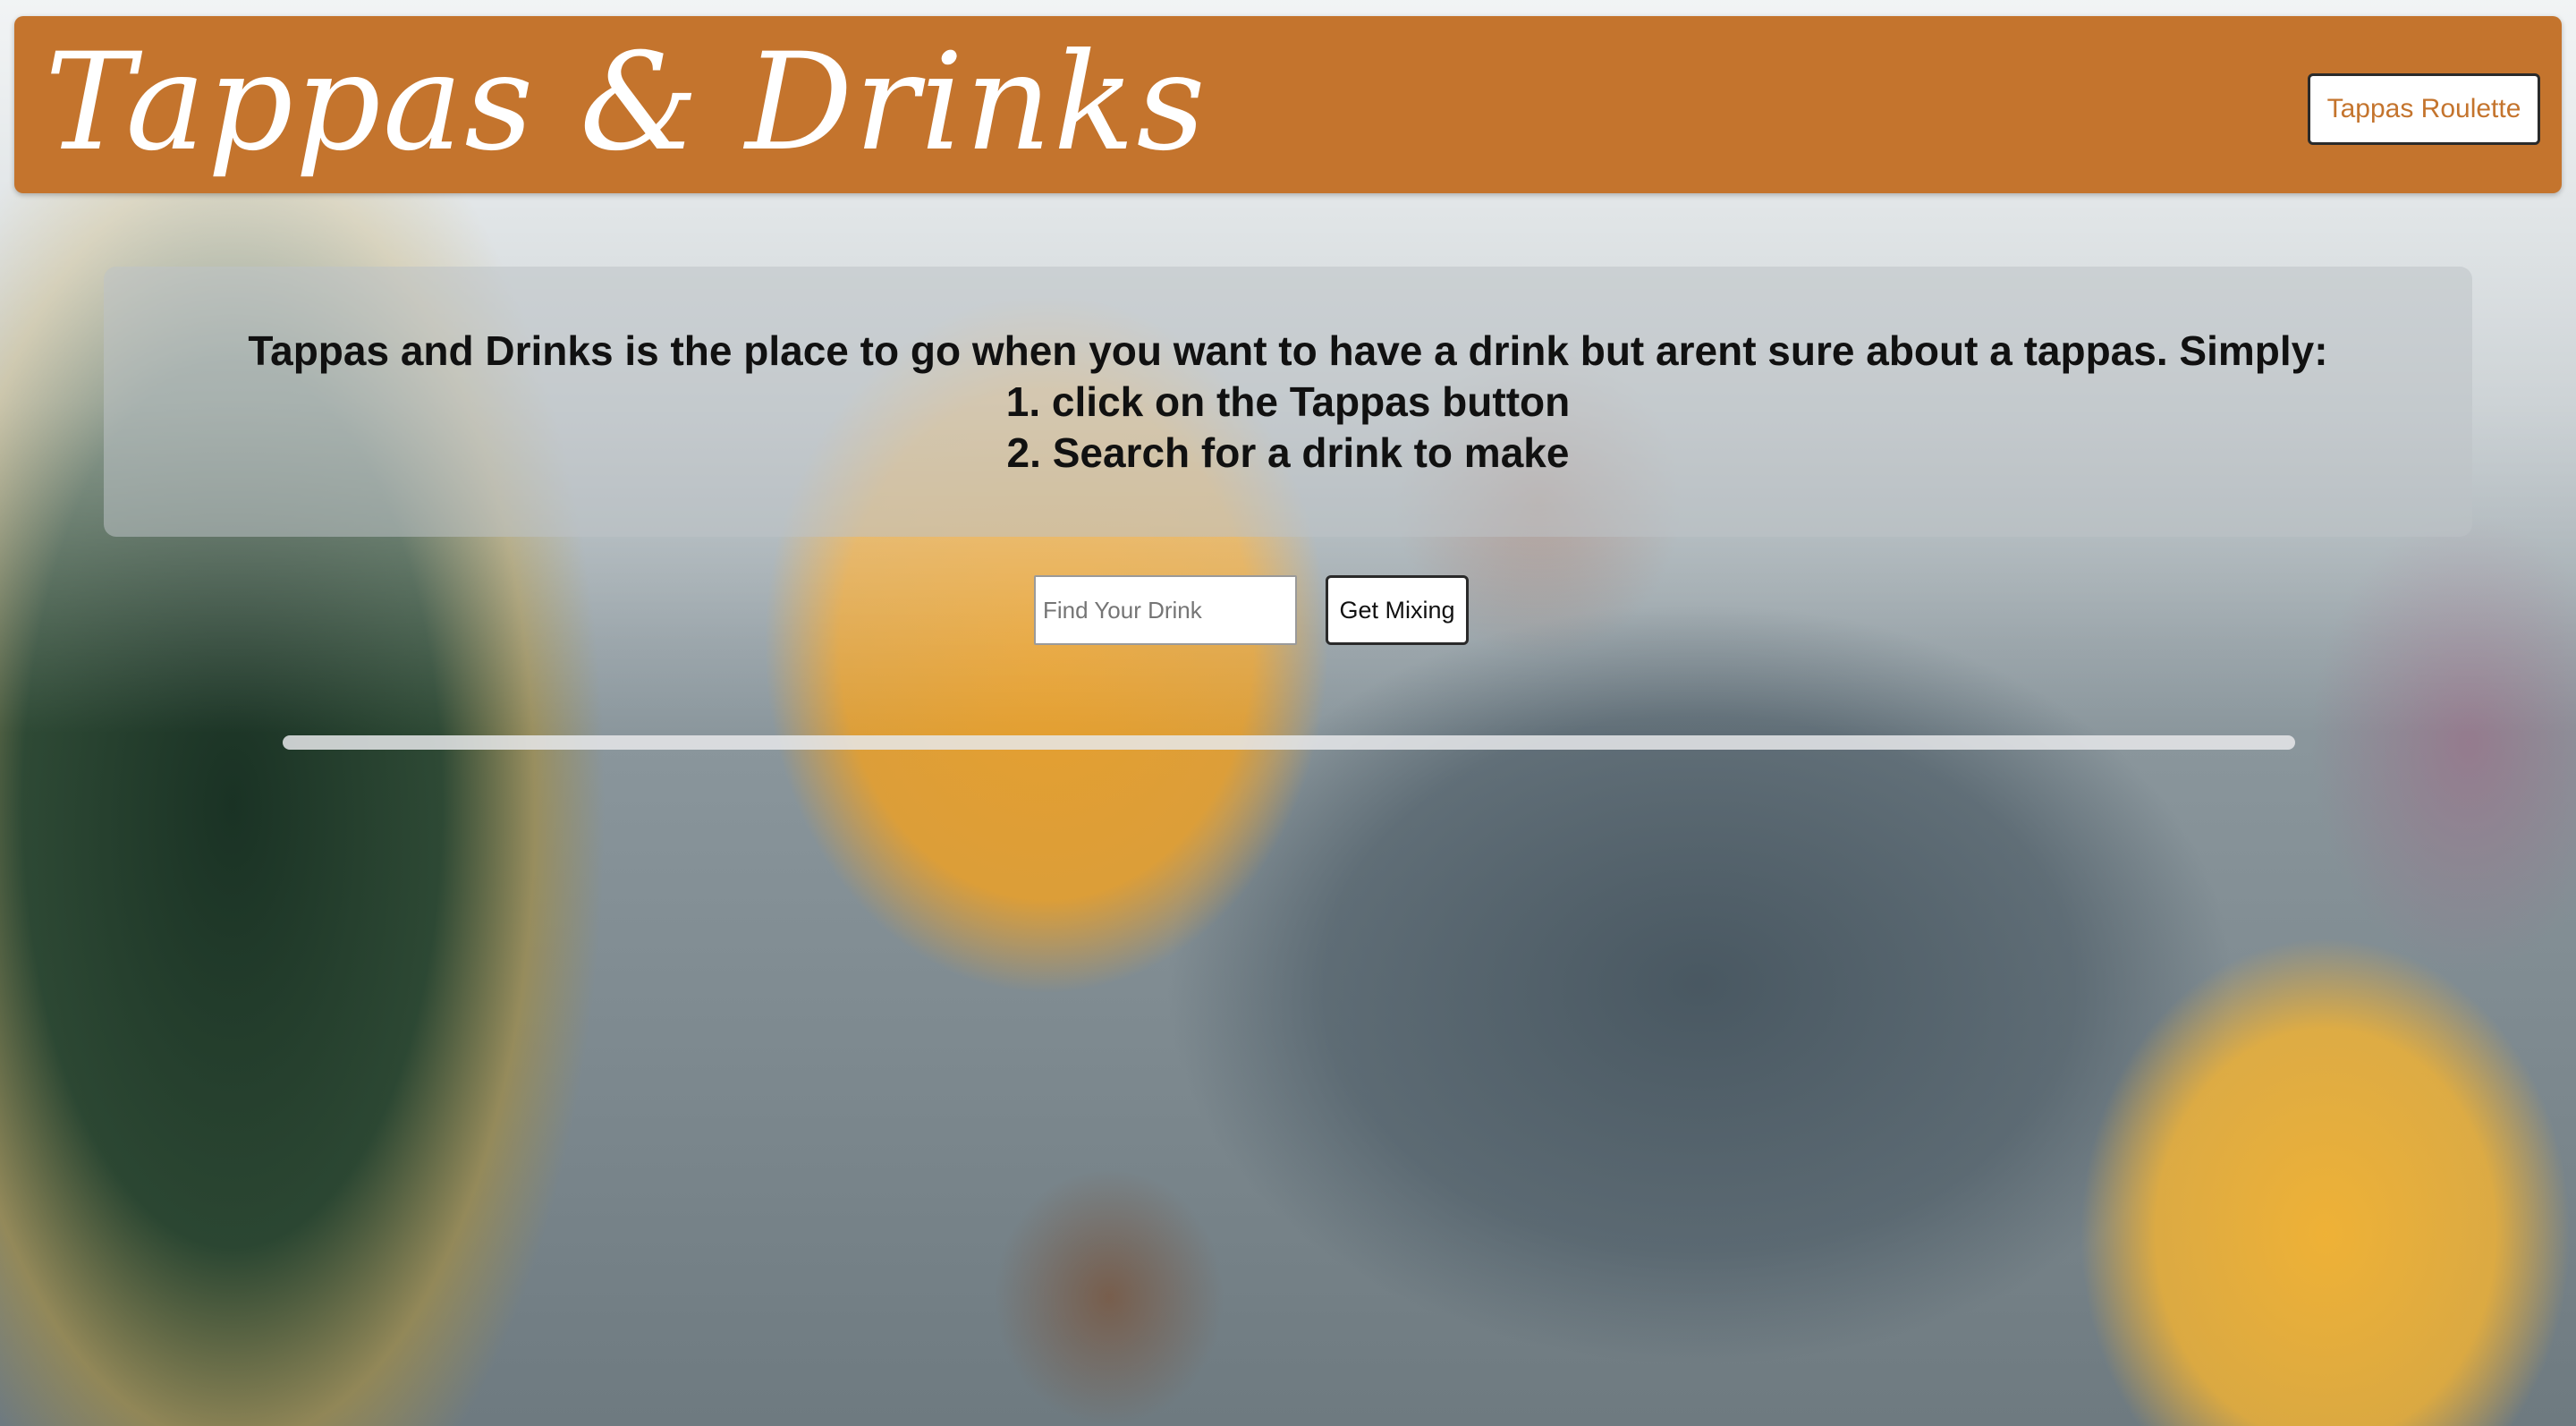 This screenshot has height=1426, width=2576. Describe the element at coordinates (1288, 453) in the screenshot. I see `instruction-step-2: 2. Search for a drink to make` at that location.